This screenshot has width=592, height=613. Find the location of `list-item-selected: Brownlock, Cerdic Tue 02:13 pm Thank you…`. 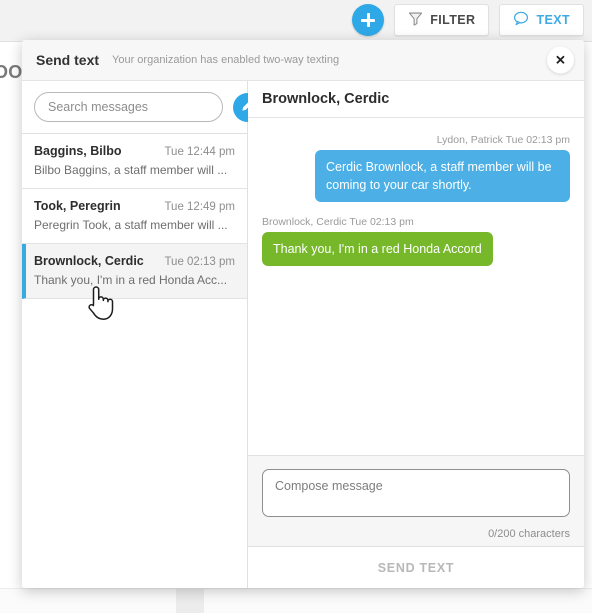

list-item-selected: Brownlock, Cerdic Tue 02:13 pm Thank you… is located at coordinates (134, 271).